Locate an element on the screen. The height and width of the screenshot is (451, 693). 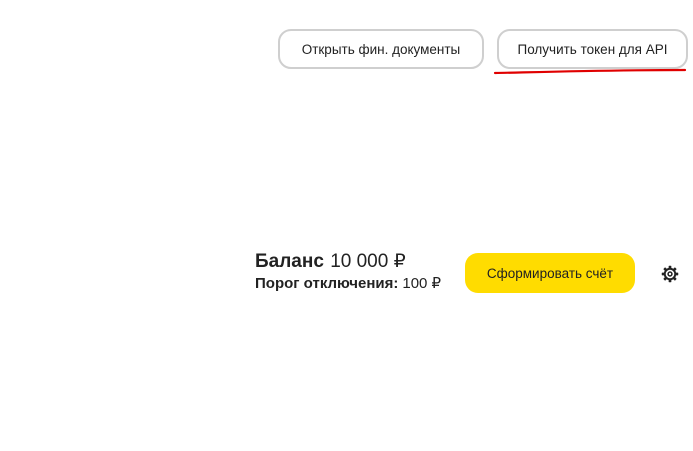
disconnect-threshold-value: 100 ₽ is located at coordinates (422, 283).